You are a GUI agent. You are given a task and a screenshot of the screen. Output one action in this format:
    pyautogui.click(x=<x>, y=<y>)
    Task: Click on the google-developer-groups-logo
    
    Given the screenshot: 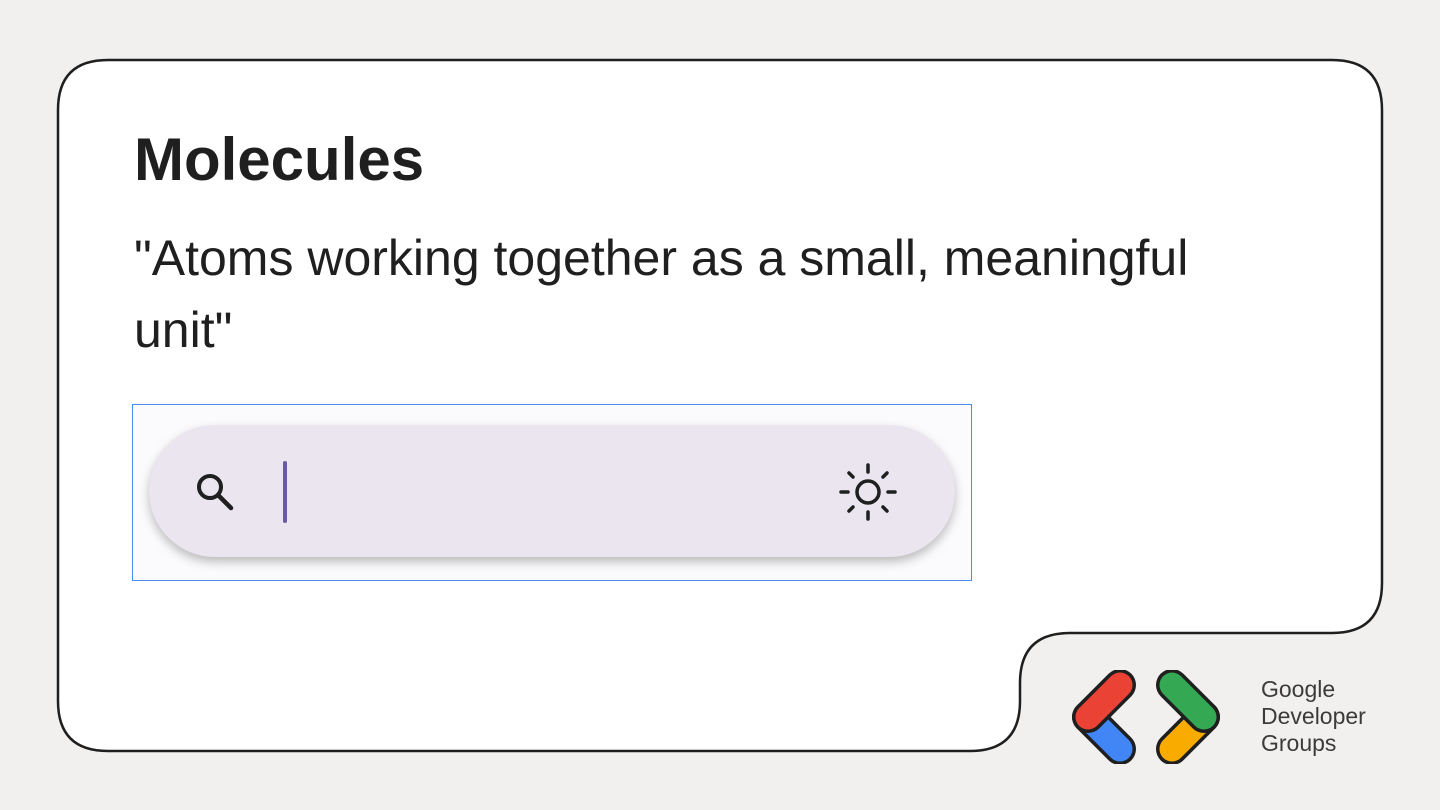 What is the action you would take?
    pyautogui.click(x=1146, y=717)
    